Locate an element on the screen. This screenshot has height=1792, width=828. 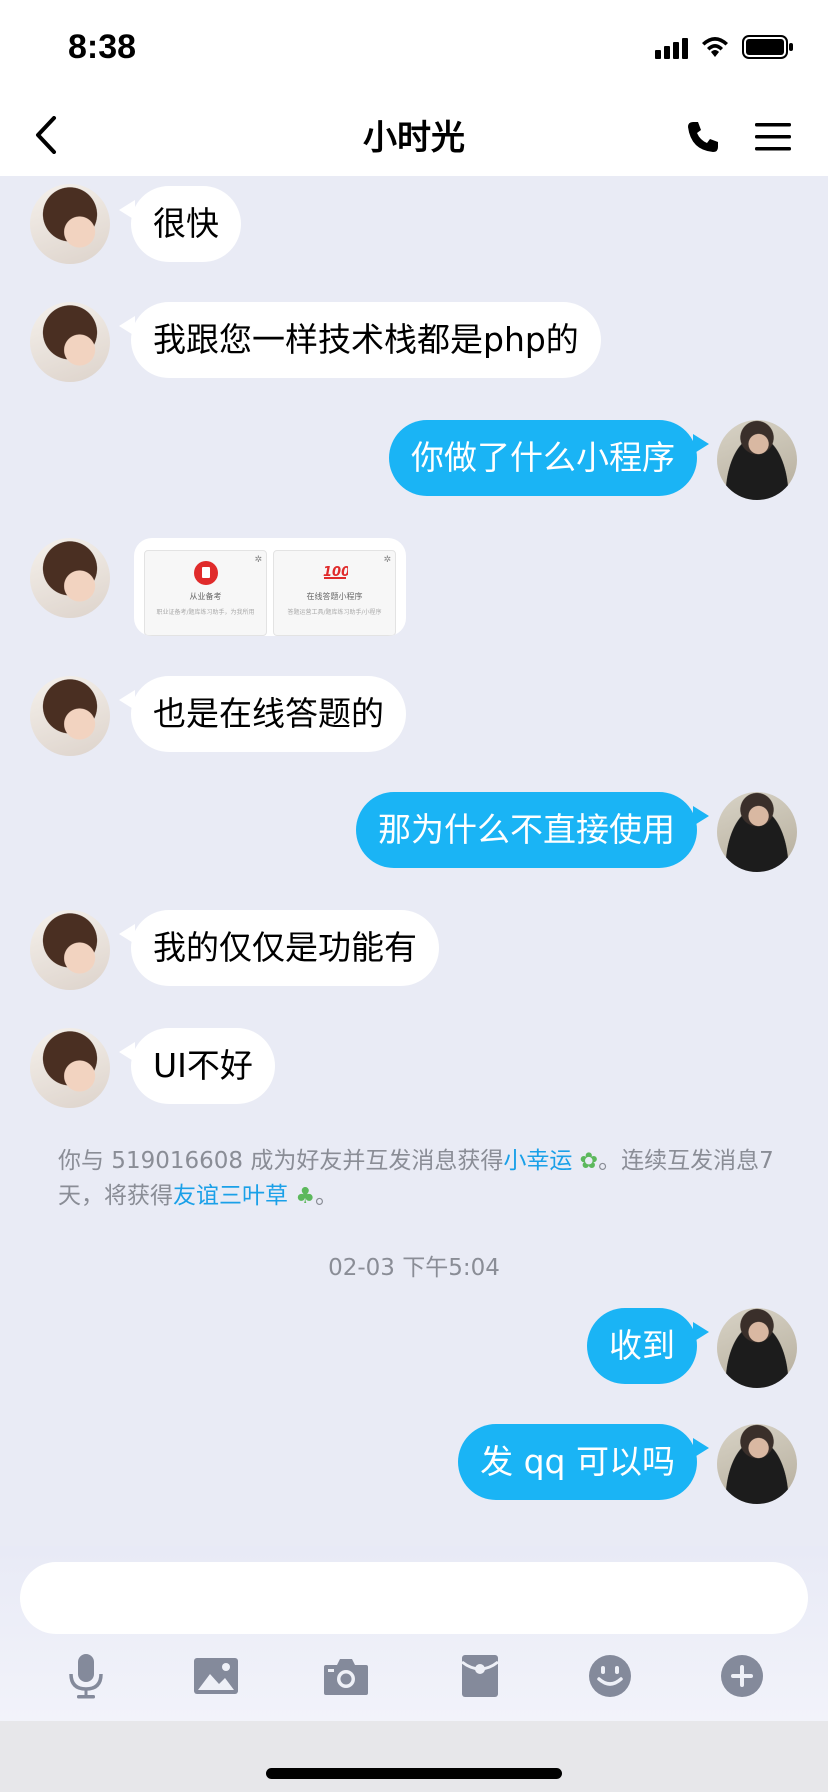
emoji-button is located at coordinates (610, 1676).